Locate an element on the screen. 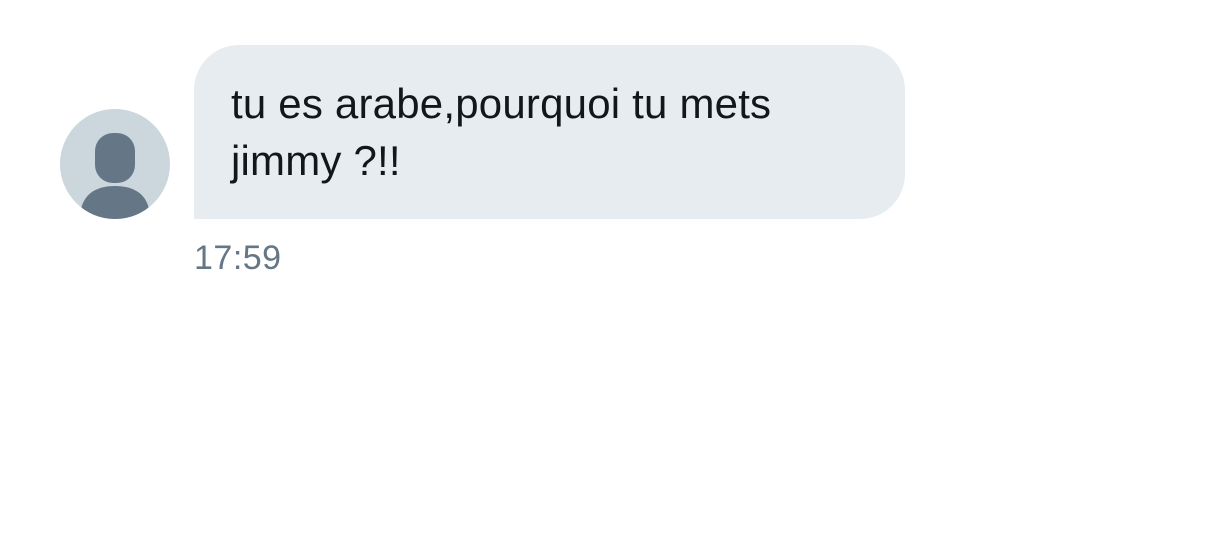 The image size is (1218, 537). message-timestamp: 17:59 is located at coordinates (238, 258).